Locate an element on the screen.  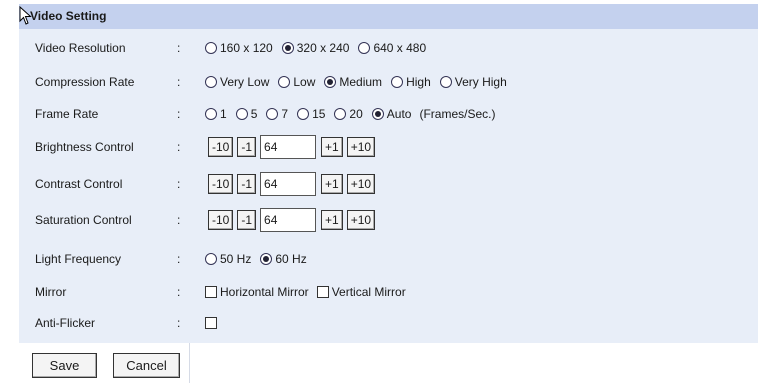
section-header: Video Setting is located at coordinates (388, 16).